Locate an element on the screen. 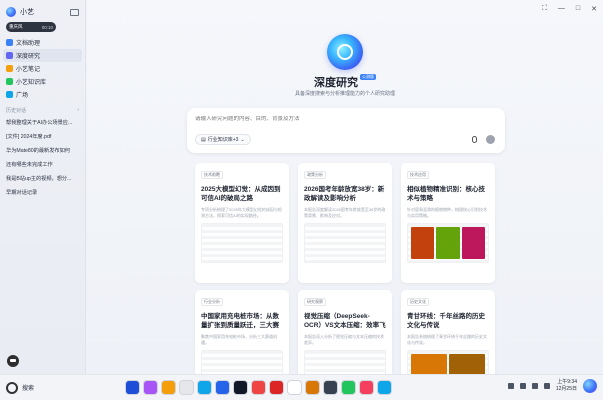 Image resolution: width=603 pixels, height=400 pixels. user-status: 00:10 is located at coordinates (47, 27).